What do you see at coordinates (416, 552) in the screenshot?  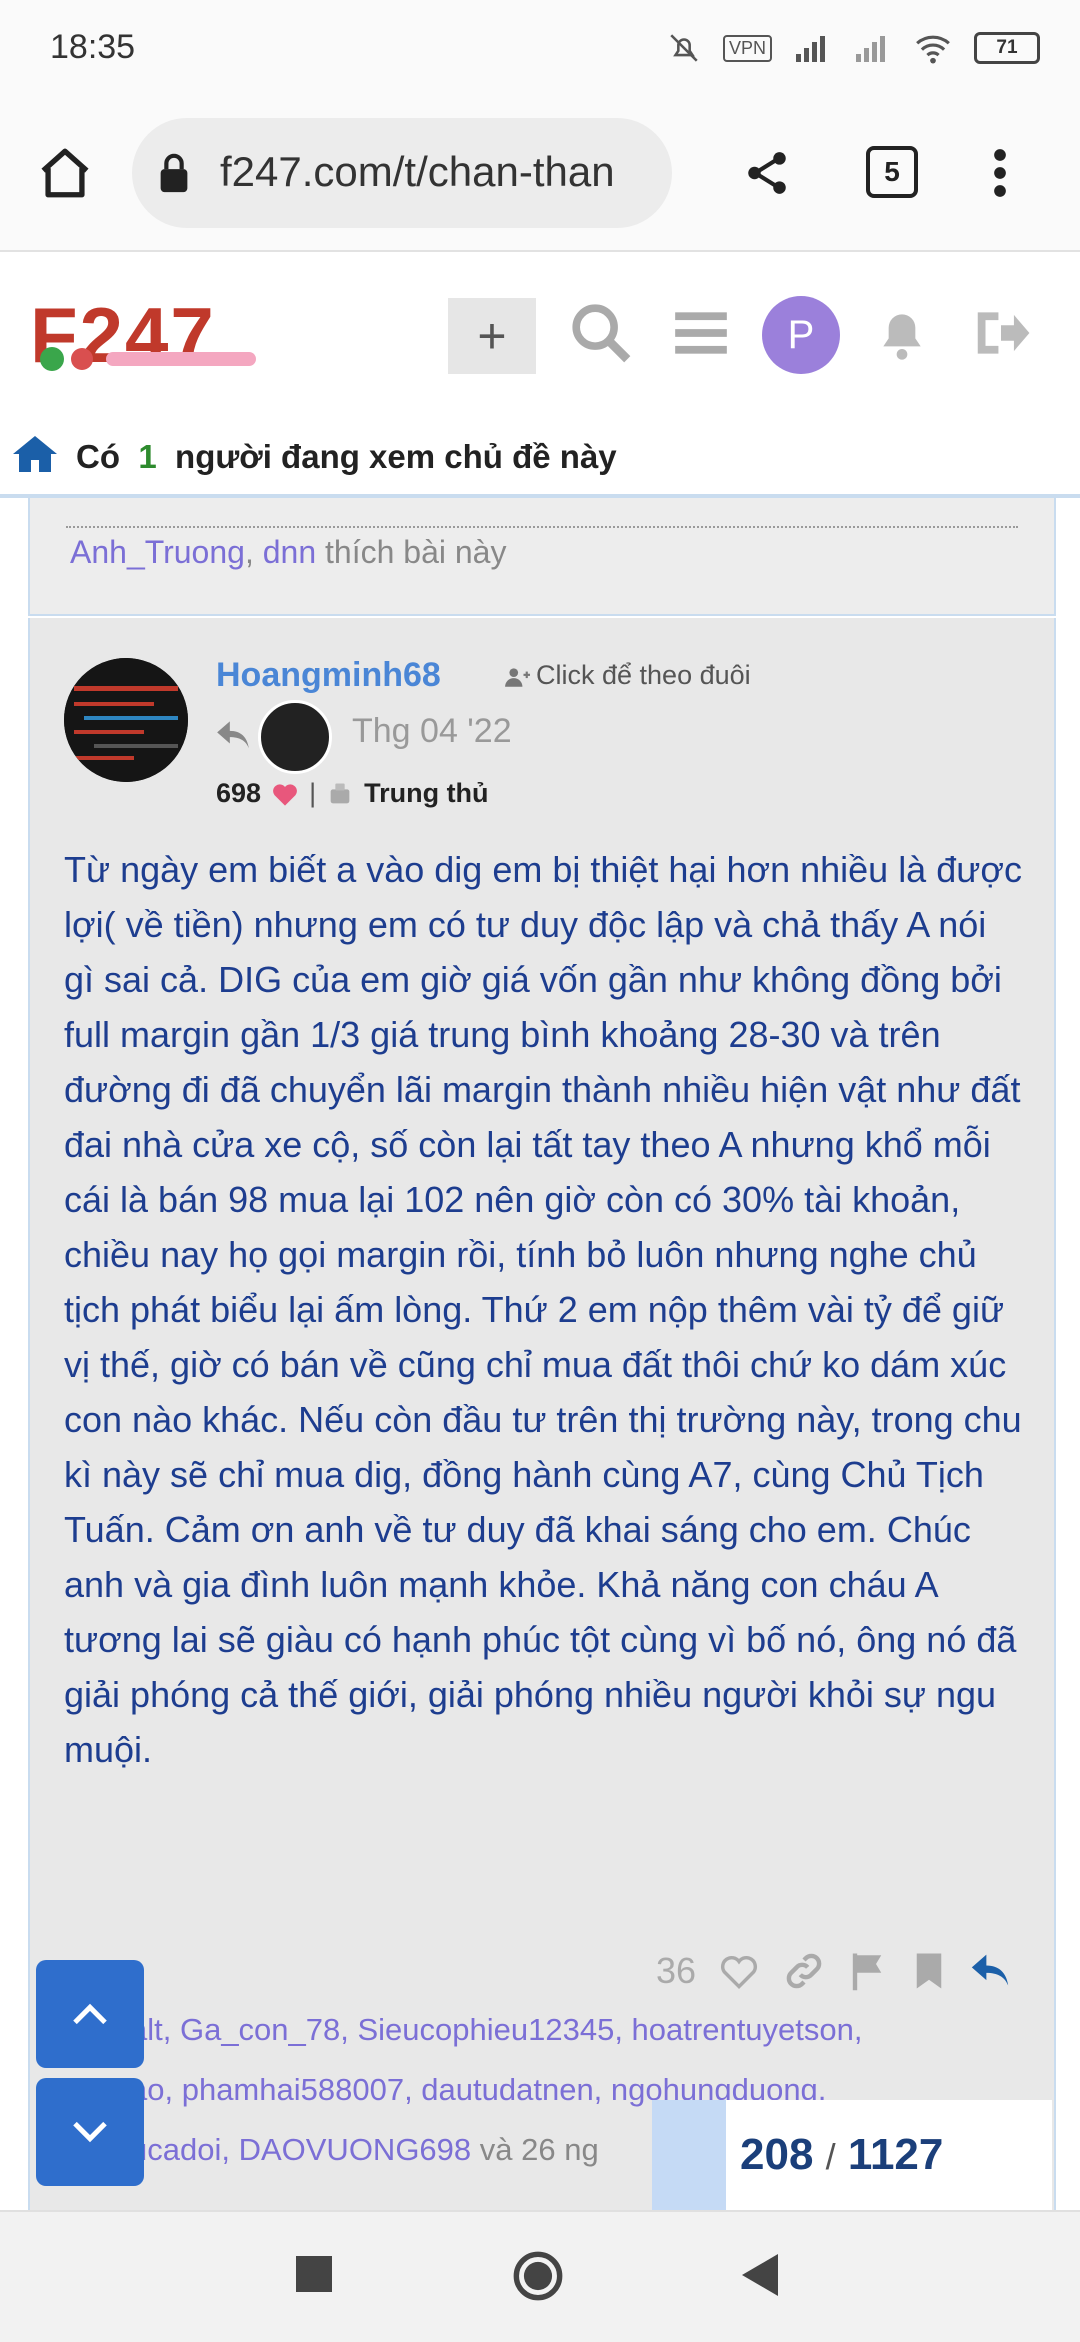 I see `likers-suffix: thích bài này` at bounding box center [416, 552].